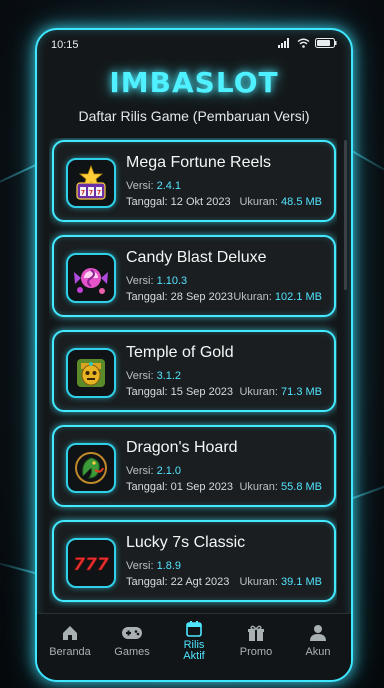  I want to click on game-date: Tanggal: 01 Sep 2023, so click(179, 487).